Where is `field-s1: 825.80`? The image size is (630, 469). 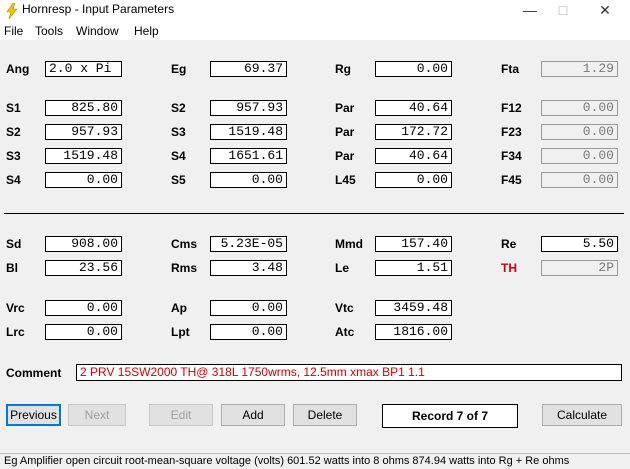 field-s1: 825.80 is located at coordinates (83, 108).